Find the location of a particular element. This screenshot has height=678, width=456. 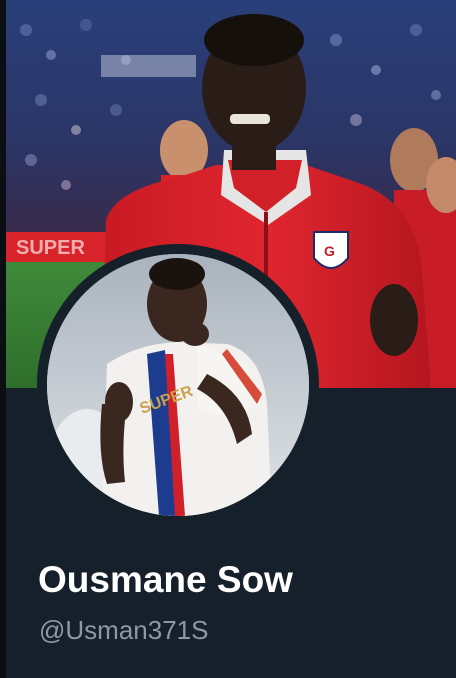

svg-text: G is located at coordinates (329, 251).